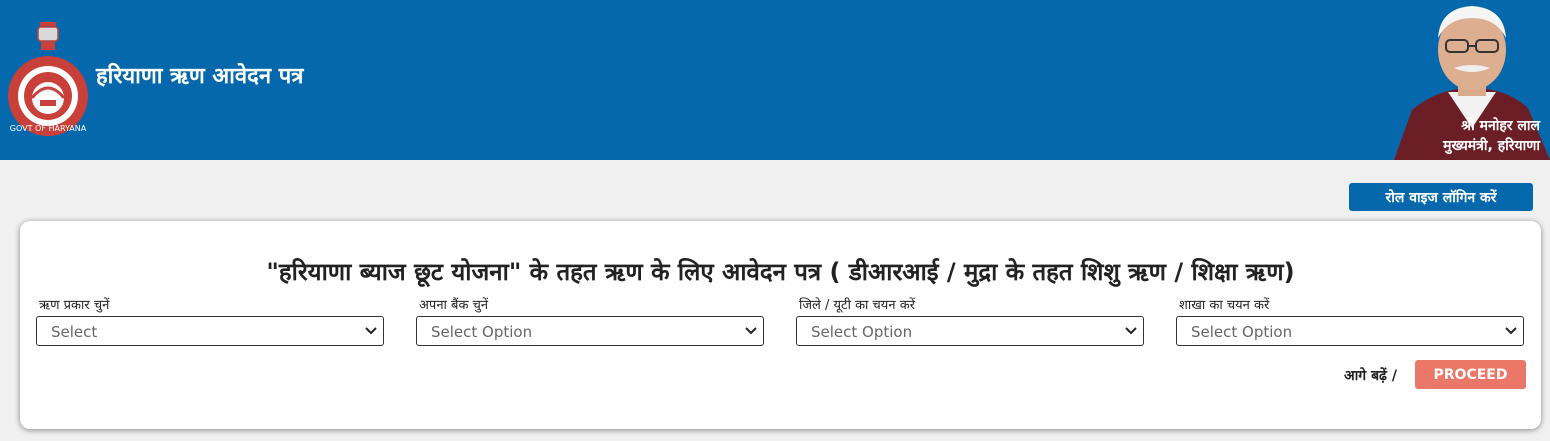 Image resolution: width=1550 pixels, height=441 pixels. I want to click on haryana-emblem-icon: GOVT OF HARYANA, so click(48, 79).